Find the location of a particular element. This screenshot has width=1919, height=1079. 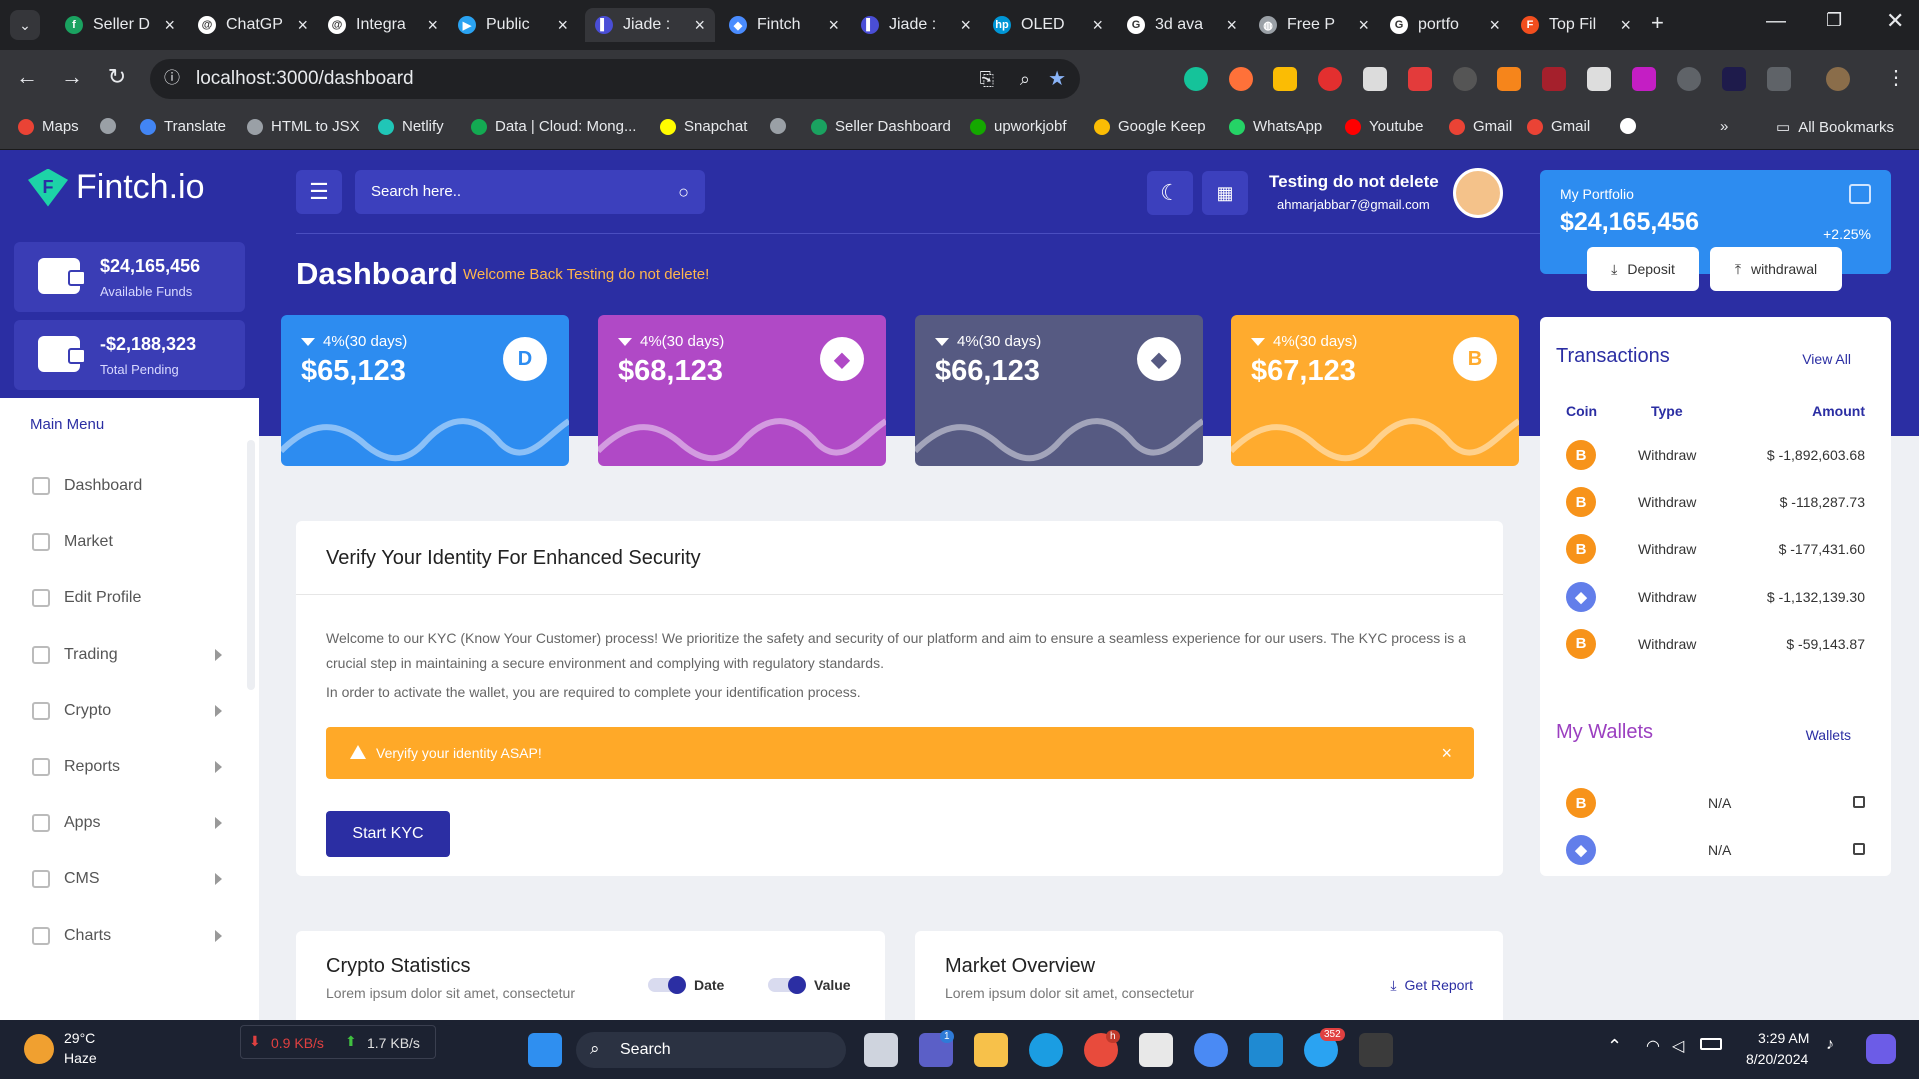

user-name: Testing do not delete is located at coordinates (1354, 182).